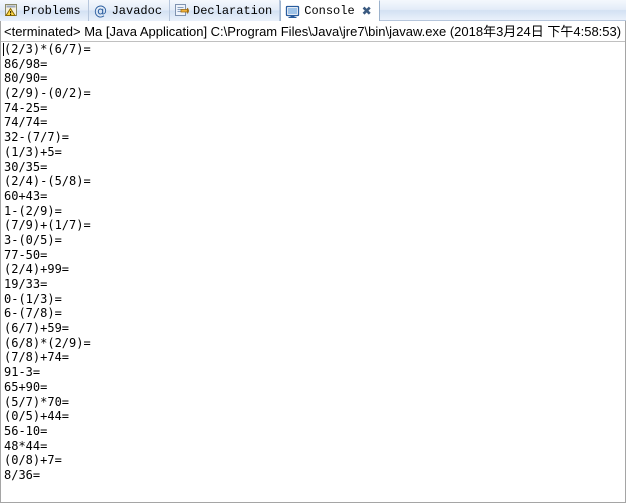  I want to click on console-line: 77-50=, so click(26, 254).